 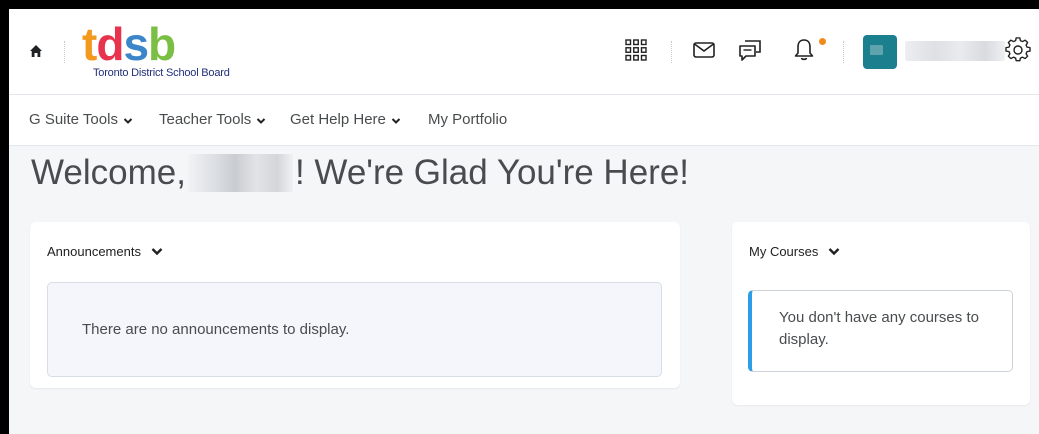 I want to click on tdsb-logo: tdsb Toronto District School Board, so click(x=156, y=48).